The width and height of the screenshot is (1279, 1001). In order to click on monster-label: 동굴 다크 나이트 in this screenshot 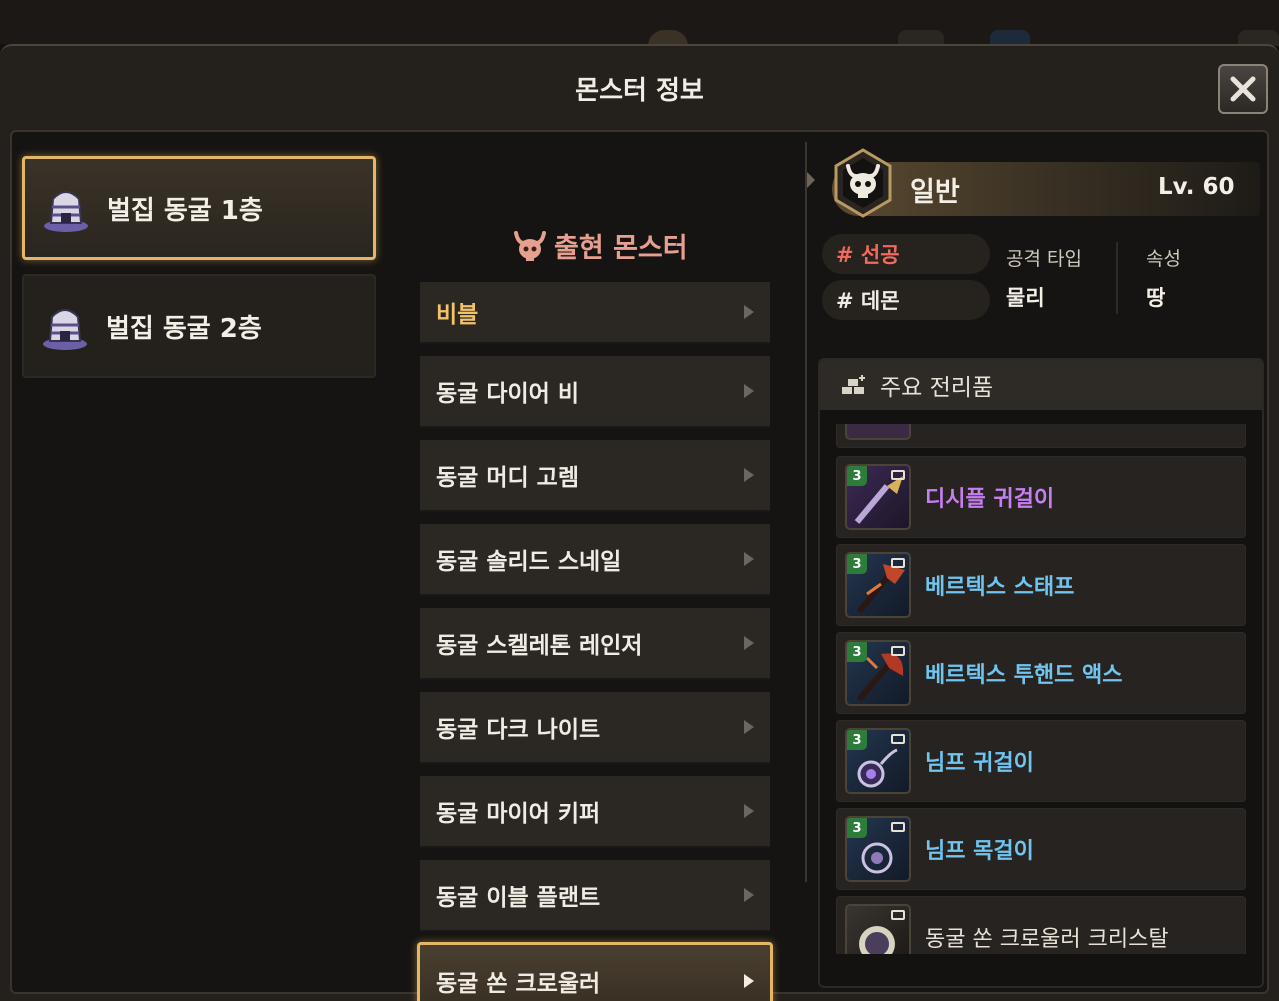, I will do `click(518, 730)`.